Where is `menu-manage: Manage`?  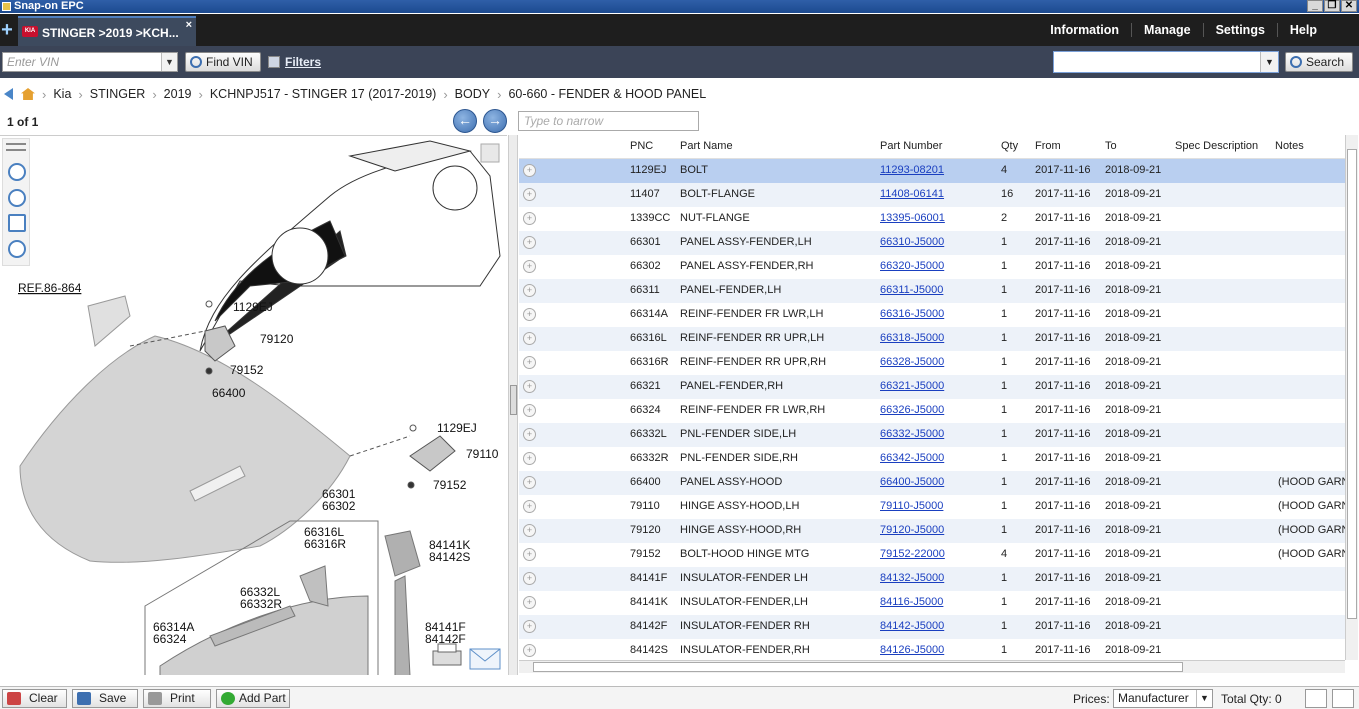
menu-manage: Manage is located at coordinates (1167, 30).